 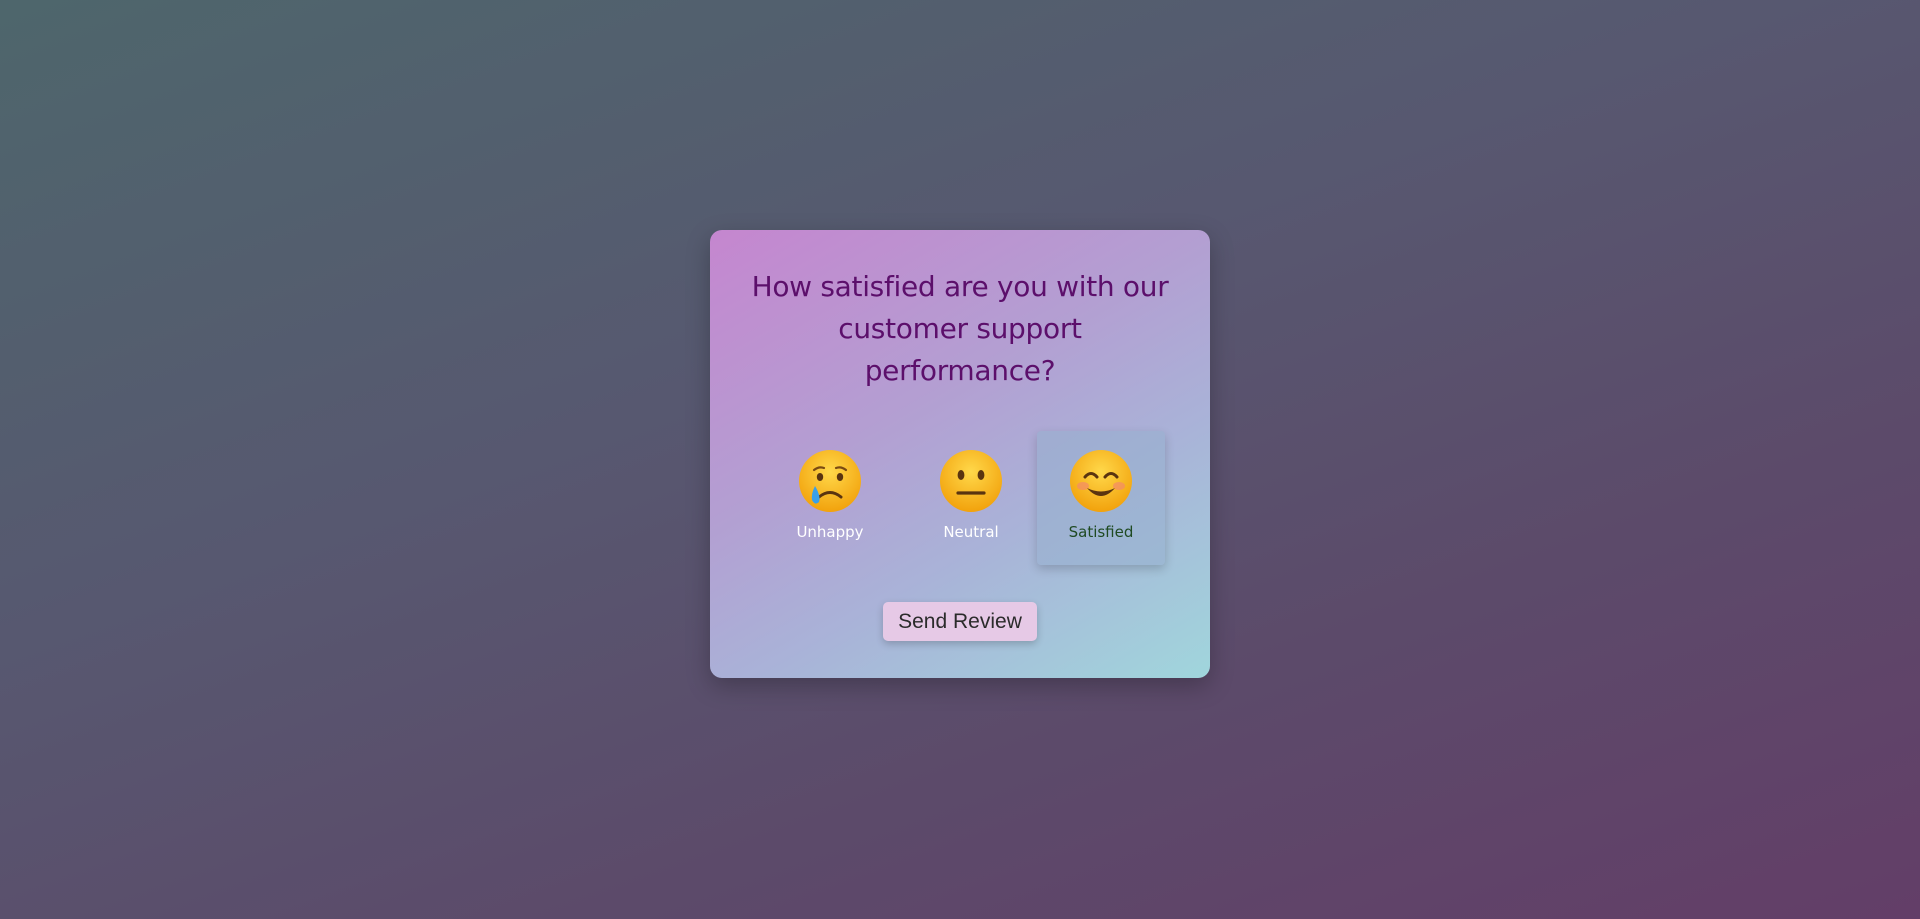 What do you see at coordinates (960, 621) in the screenshot?
I see `send-review-button: Send Review` at bounding box center [960, 621].